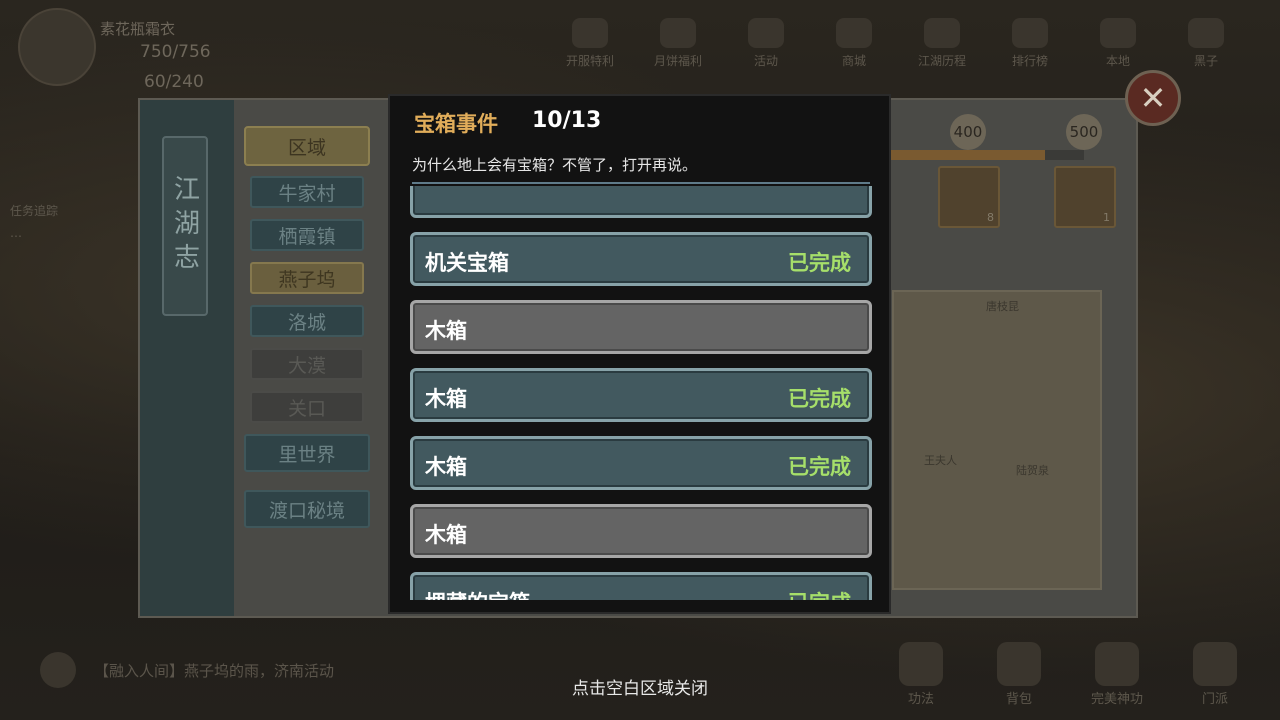 The image size is (1280, 720). I want to click on milestone-marker: 500, so click(1084, 132).